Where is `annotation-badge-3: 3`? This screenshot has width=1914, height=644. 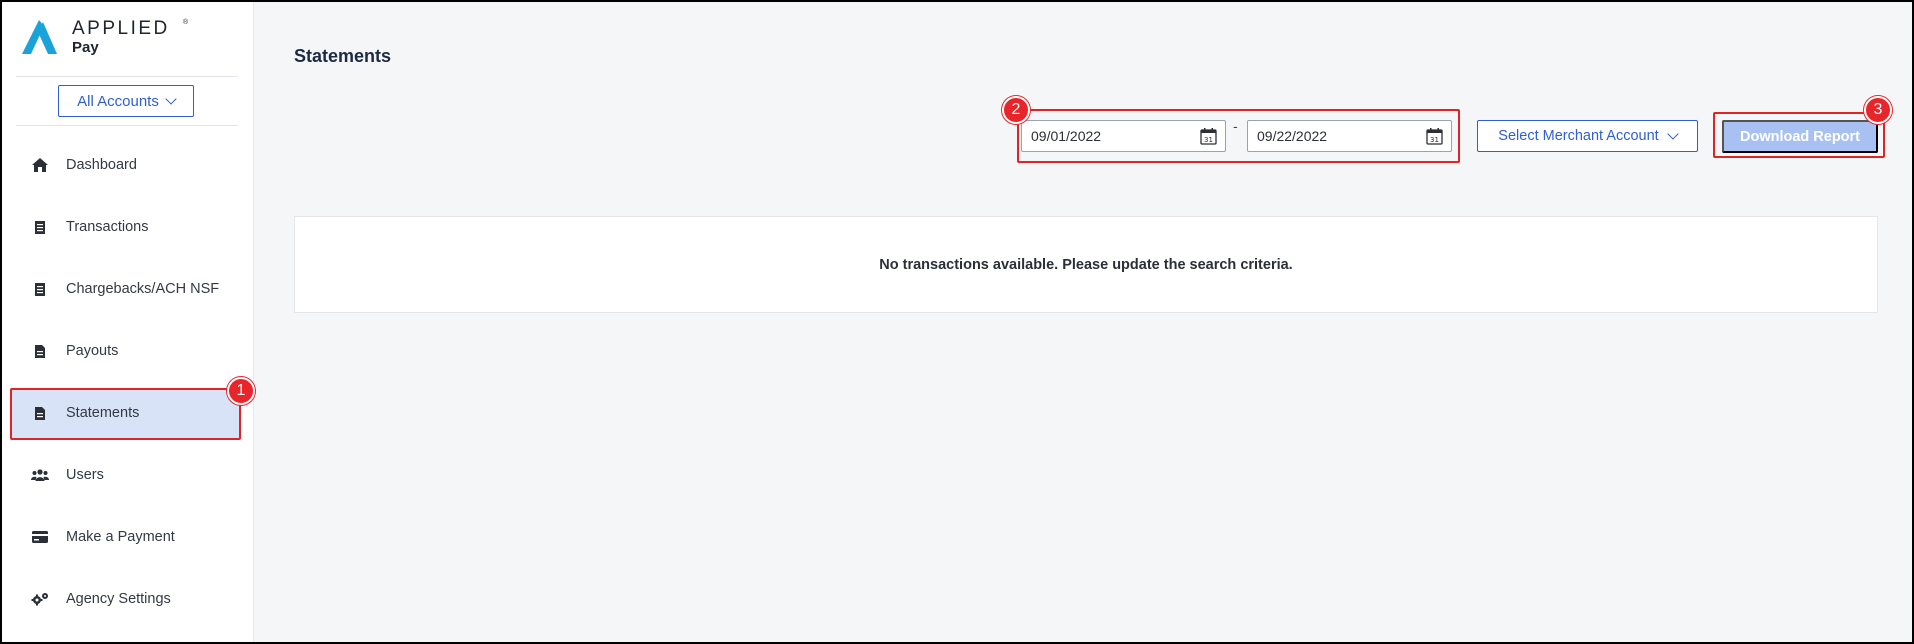 annotation-badge-3: 3 is located at coordinates (1878, 110).